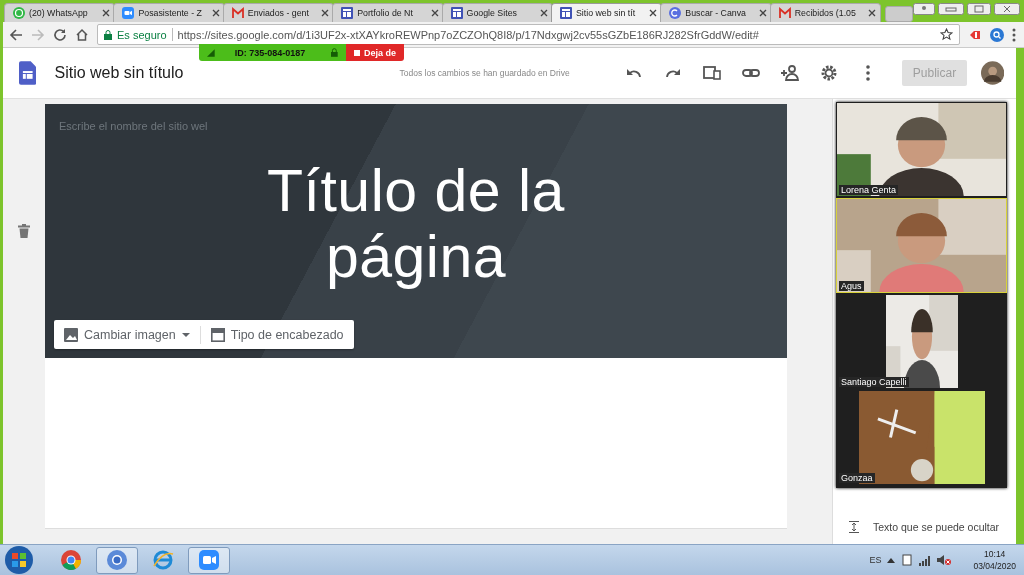 The height and width of the screenshot is (575, 1024). Describe the element at coordinates (907, 560) in the screenshot. I see `device-icon` at that location.